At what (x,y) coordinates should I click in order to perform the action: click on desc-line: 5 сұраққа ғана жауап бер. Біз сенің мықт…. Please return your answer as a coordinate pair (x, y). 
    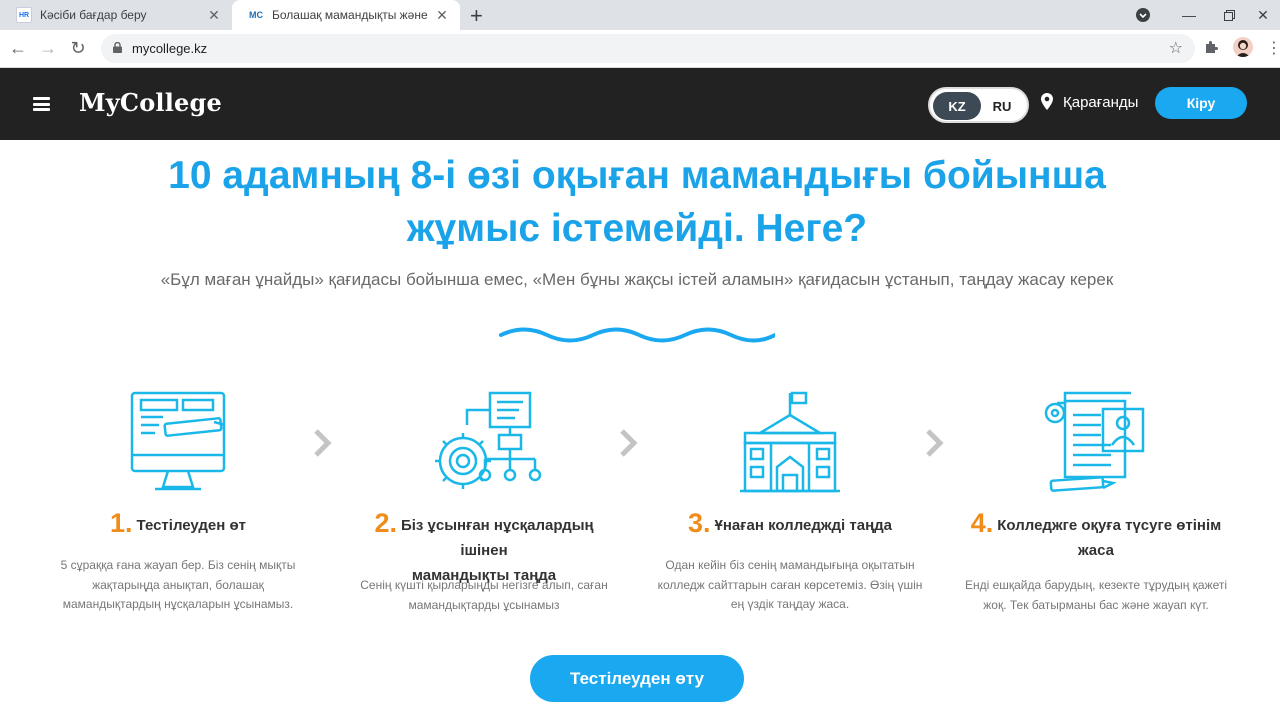
    Looking at the image, I should click on (178, 565).